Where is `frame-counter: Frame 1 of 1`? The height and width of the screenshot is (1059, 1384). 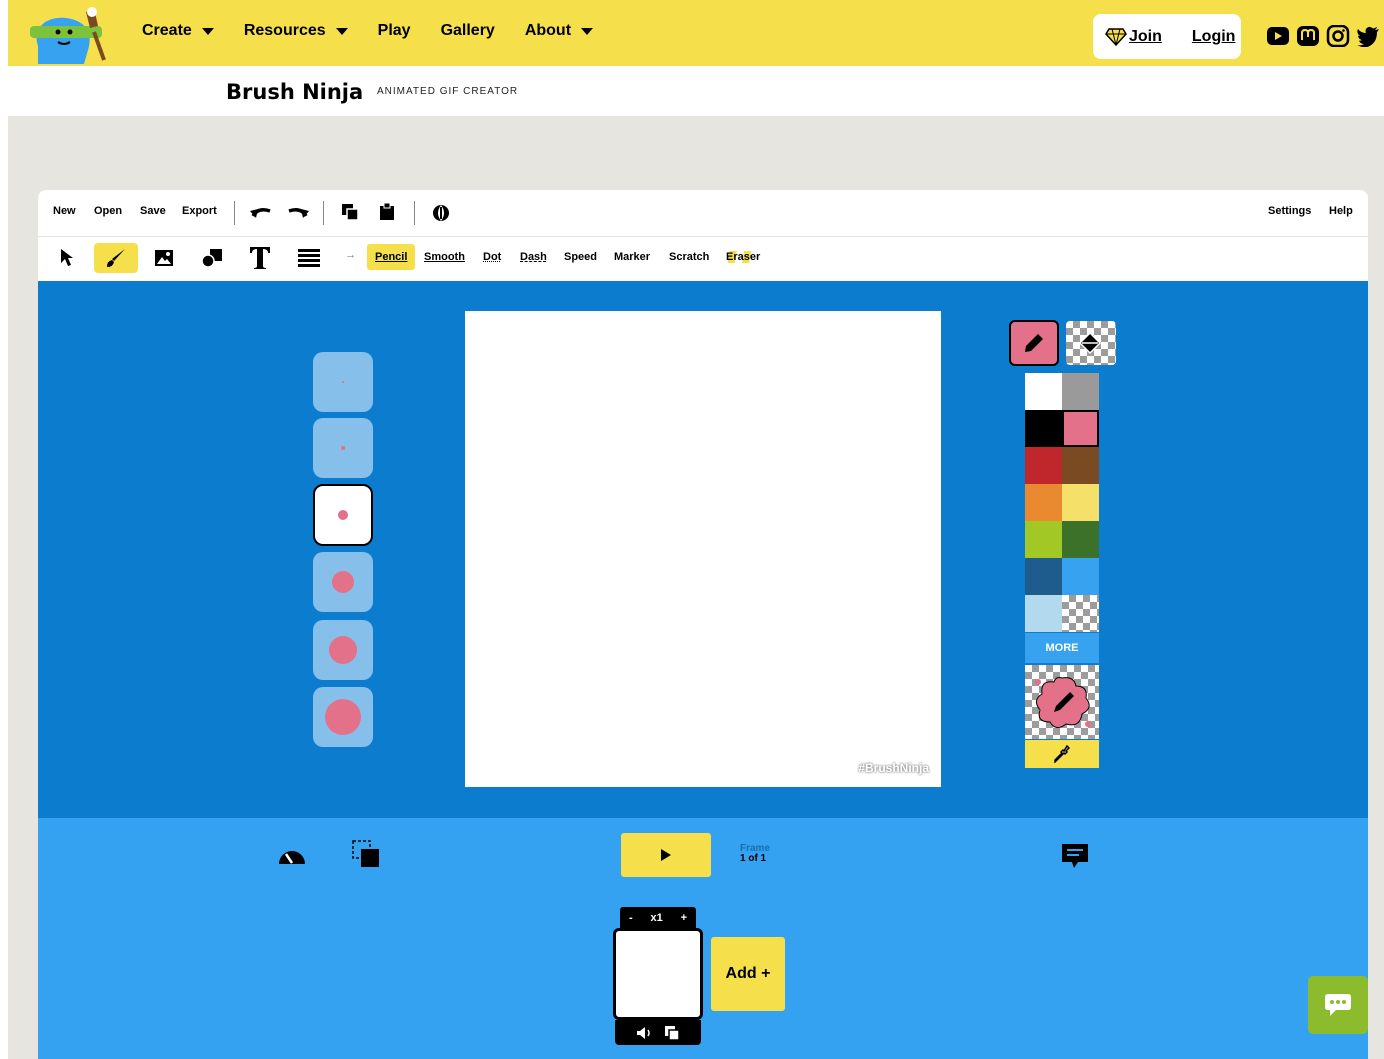 frame-counter: Frame 1 of 1 is located at coordinates (755, 854).